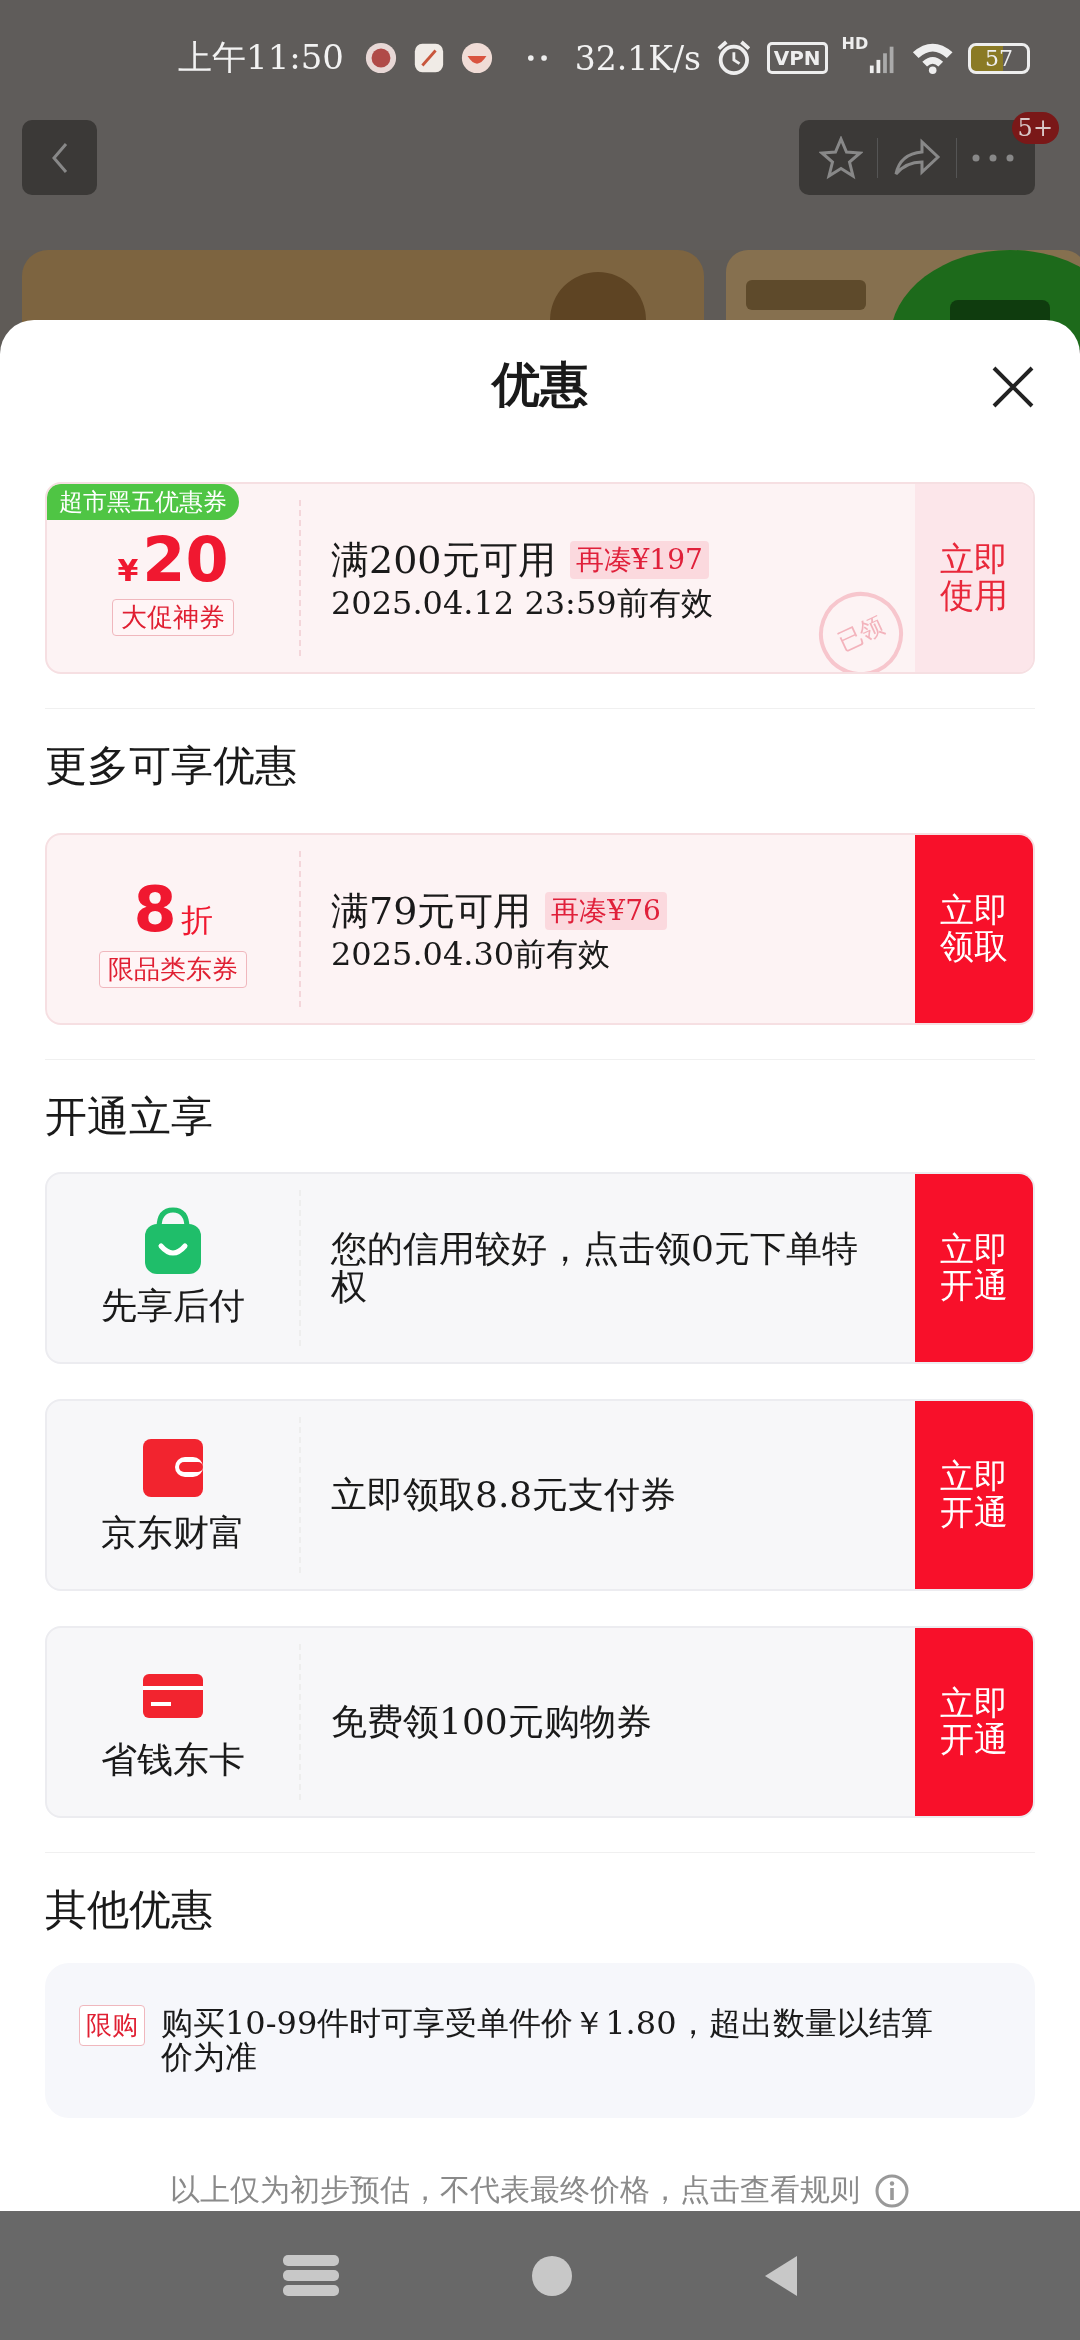 The width and height of the screenshot is (1080, 2340). I want to click on limit-tag: 限购, so click(112, 2025).